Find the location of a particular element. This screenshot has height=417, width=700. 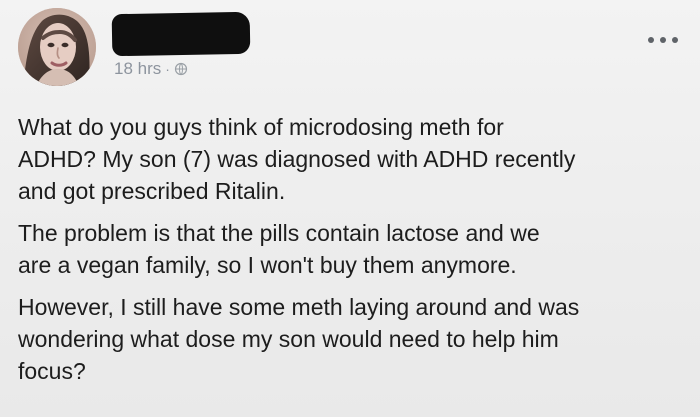

redacted-author-name is located at coordinates (181, 34).